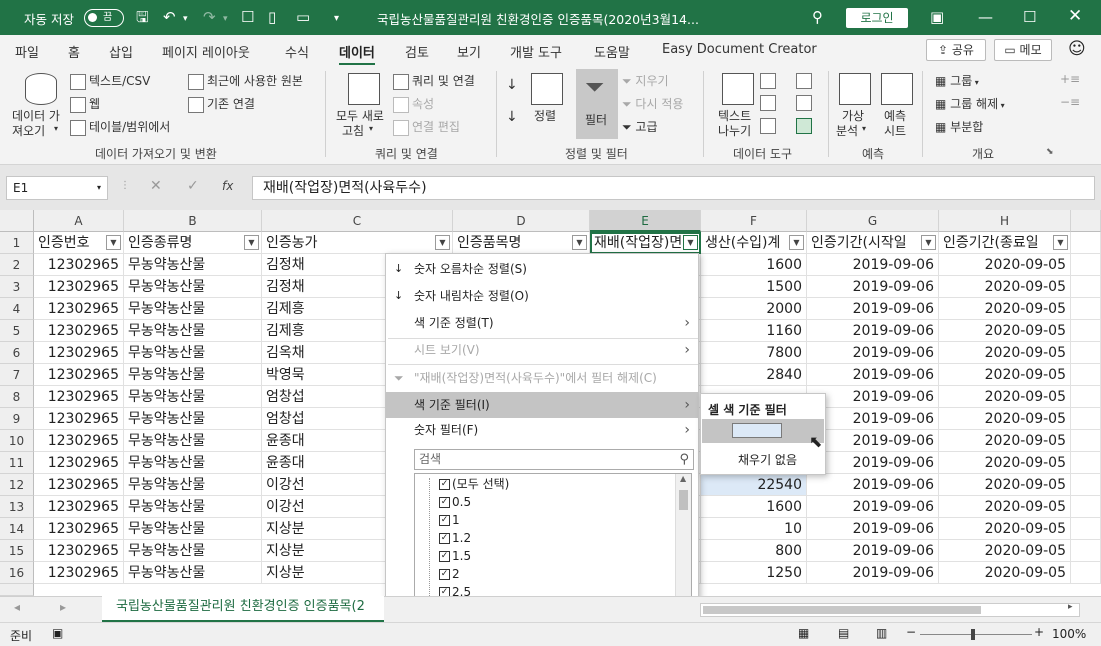 This screenshot has width=1101, height=646. I want to click on get-data-button-line2: 져오기, so click(28, 130).